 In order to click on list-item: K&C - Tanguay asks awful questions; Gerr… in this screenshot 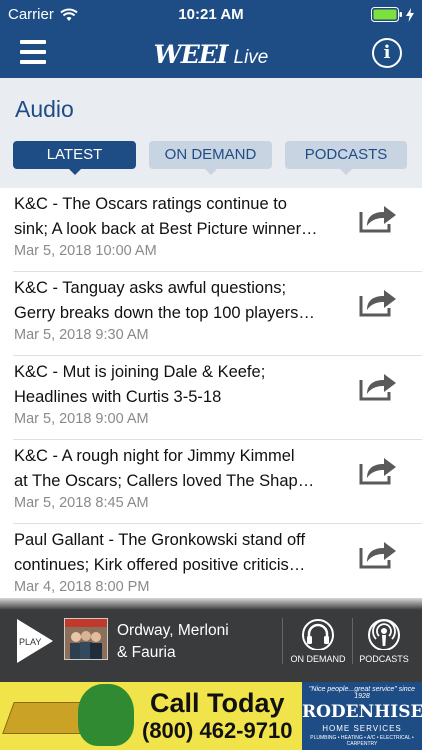, I will do `click(217, 314)`.